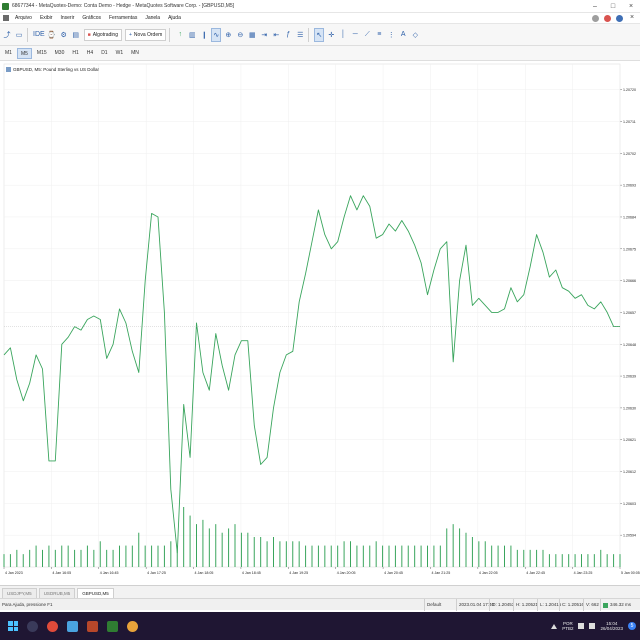 The width and height of the screenshot is (640, 640). I want to click on x-tick-label: 5 Jan 00:05, so click(630, 573).